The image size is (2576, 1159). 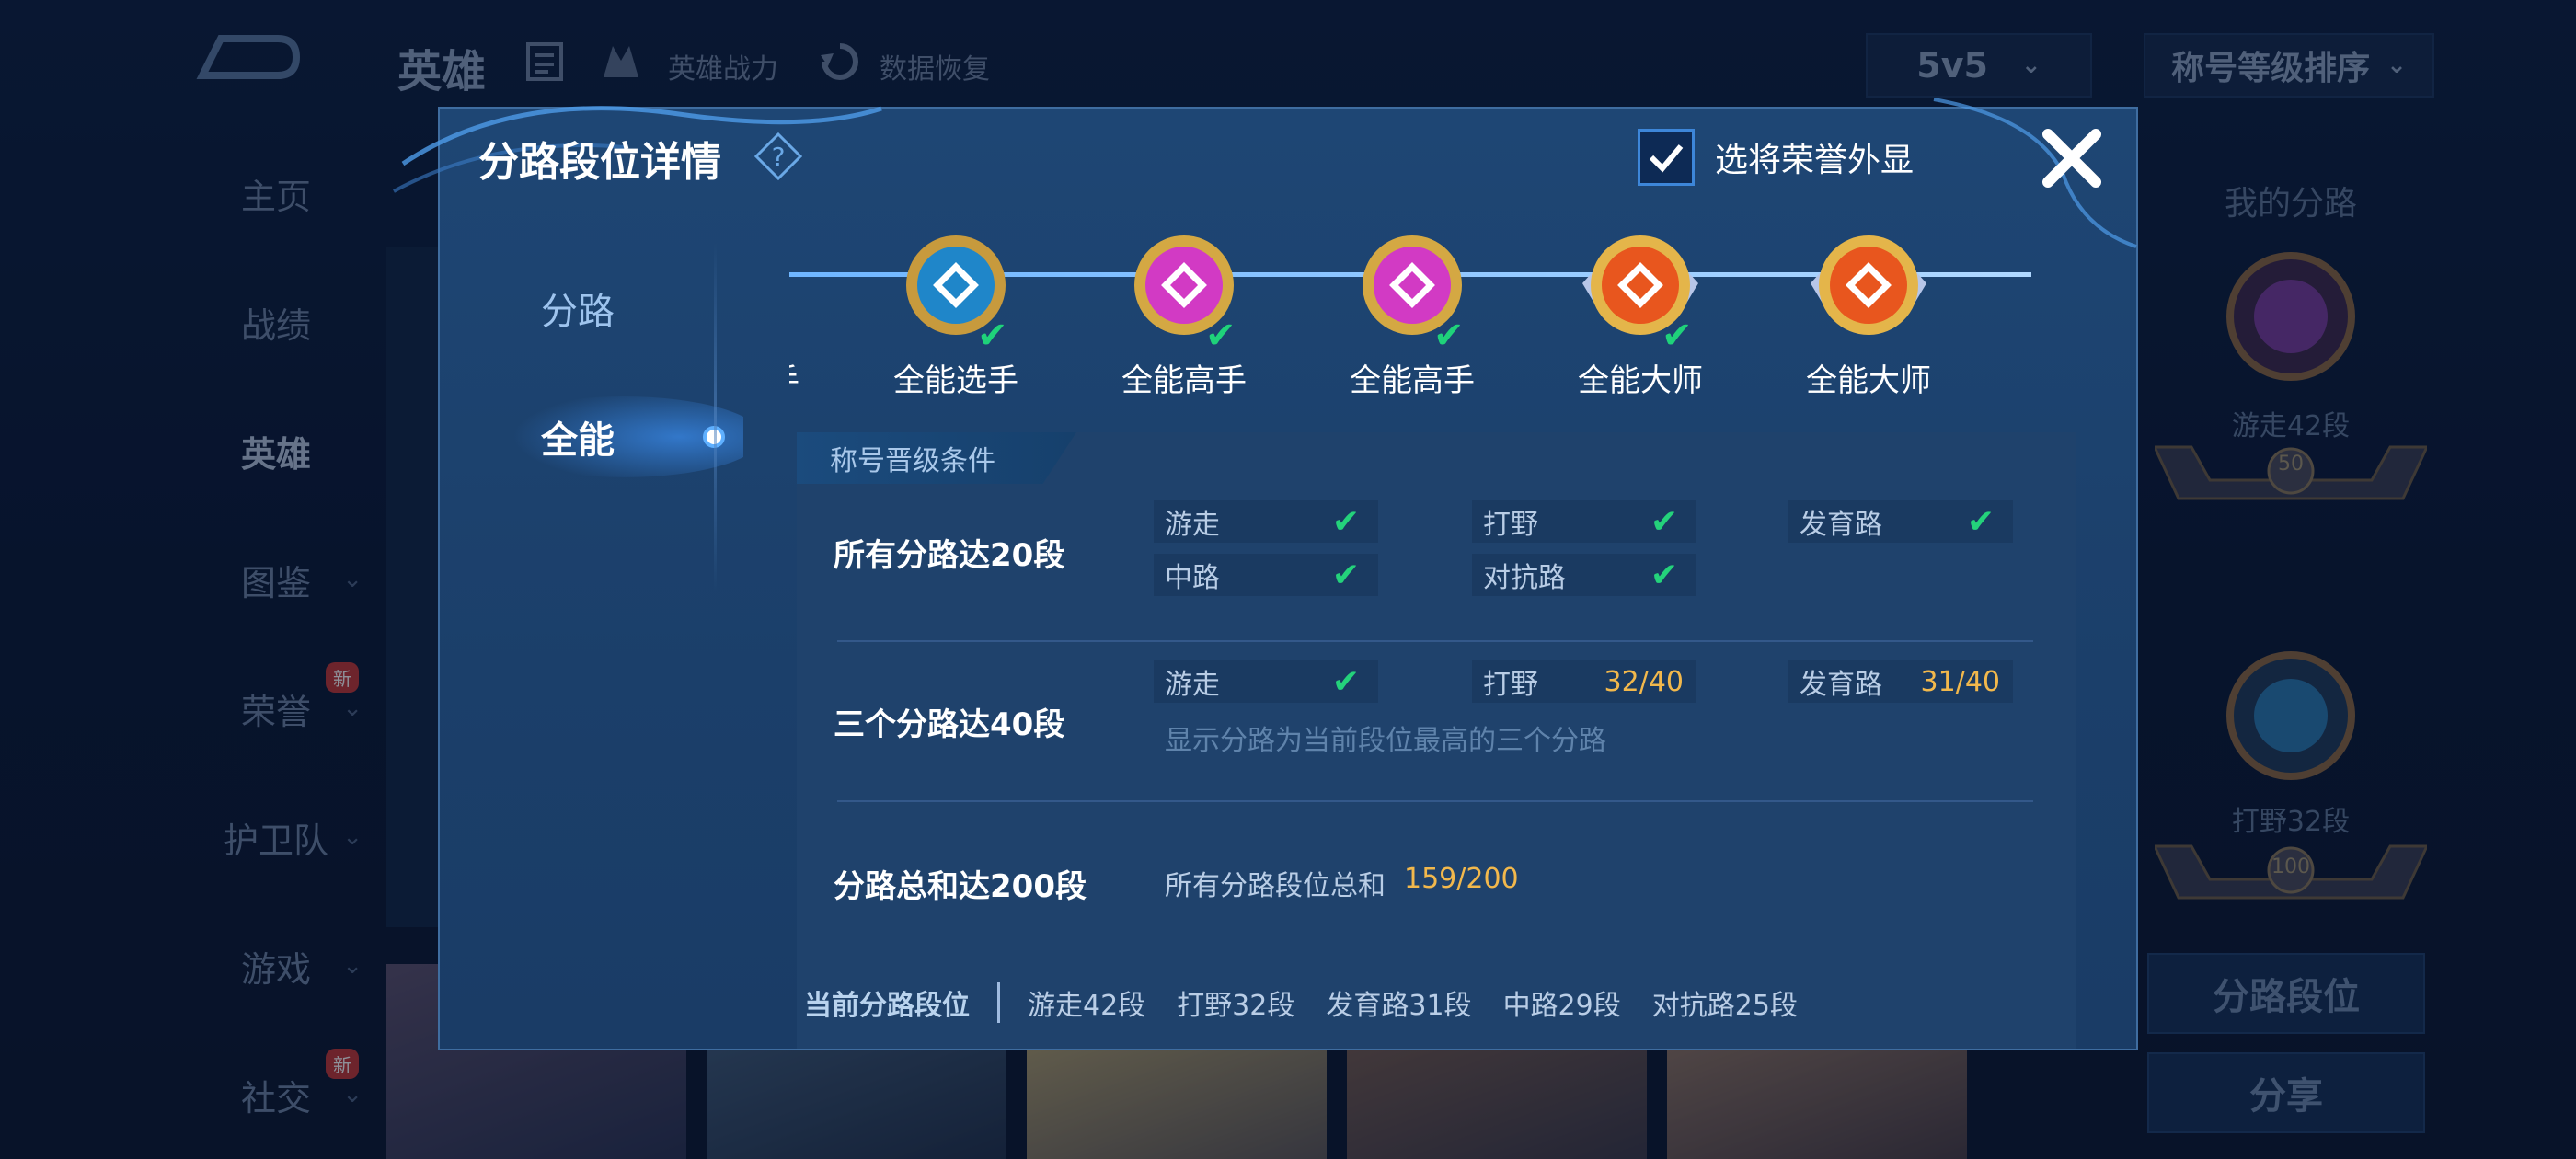 I want to click on lane-chip: 打野 ✔, so click(x=1584, y=521).